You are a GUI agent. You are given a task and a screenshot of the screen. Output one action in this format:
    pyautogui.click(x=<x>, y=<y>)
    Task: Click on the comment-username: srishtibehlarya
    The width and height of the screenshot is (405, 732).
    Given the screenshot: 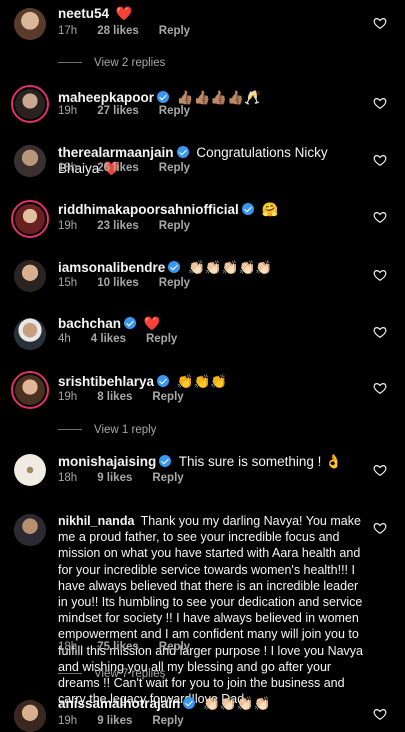 What is the action you would take?
    pyautogui.click(x=106, y=381)
    